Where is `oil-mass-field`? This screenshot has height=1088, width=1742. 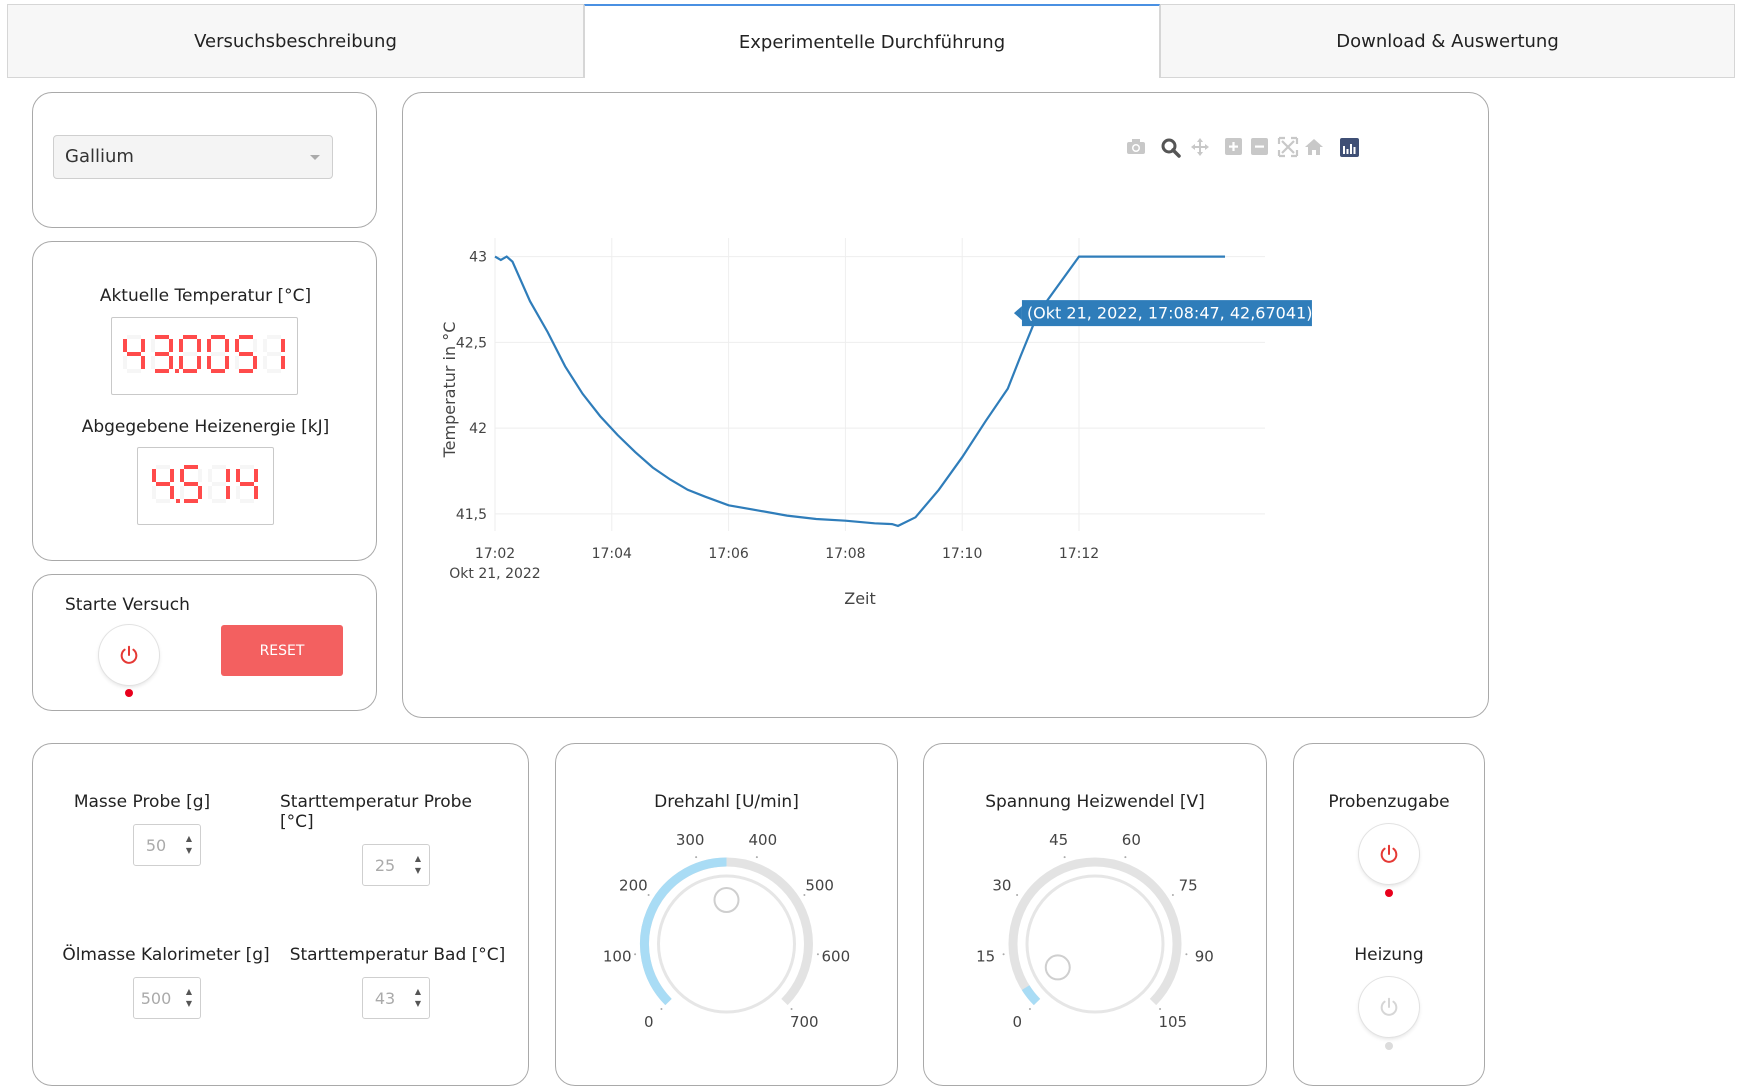
oil-mass-field is located at coordinates (156, 998).